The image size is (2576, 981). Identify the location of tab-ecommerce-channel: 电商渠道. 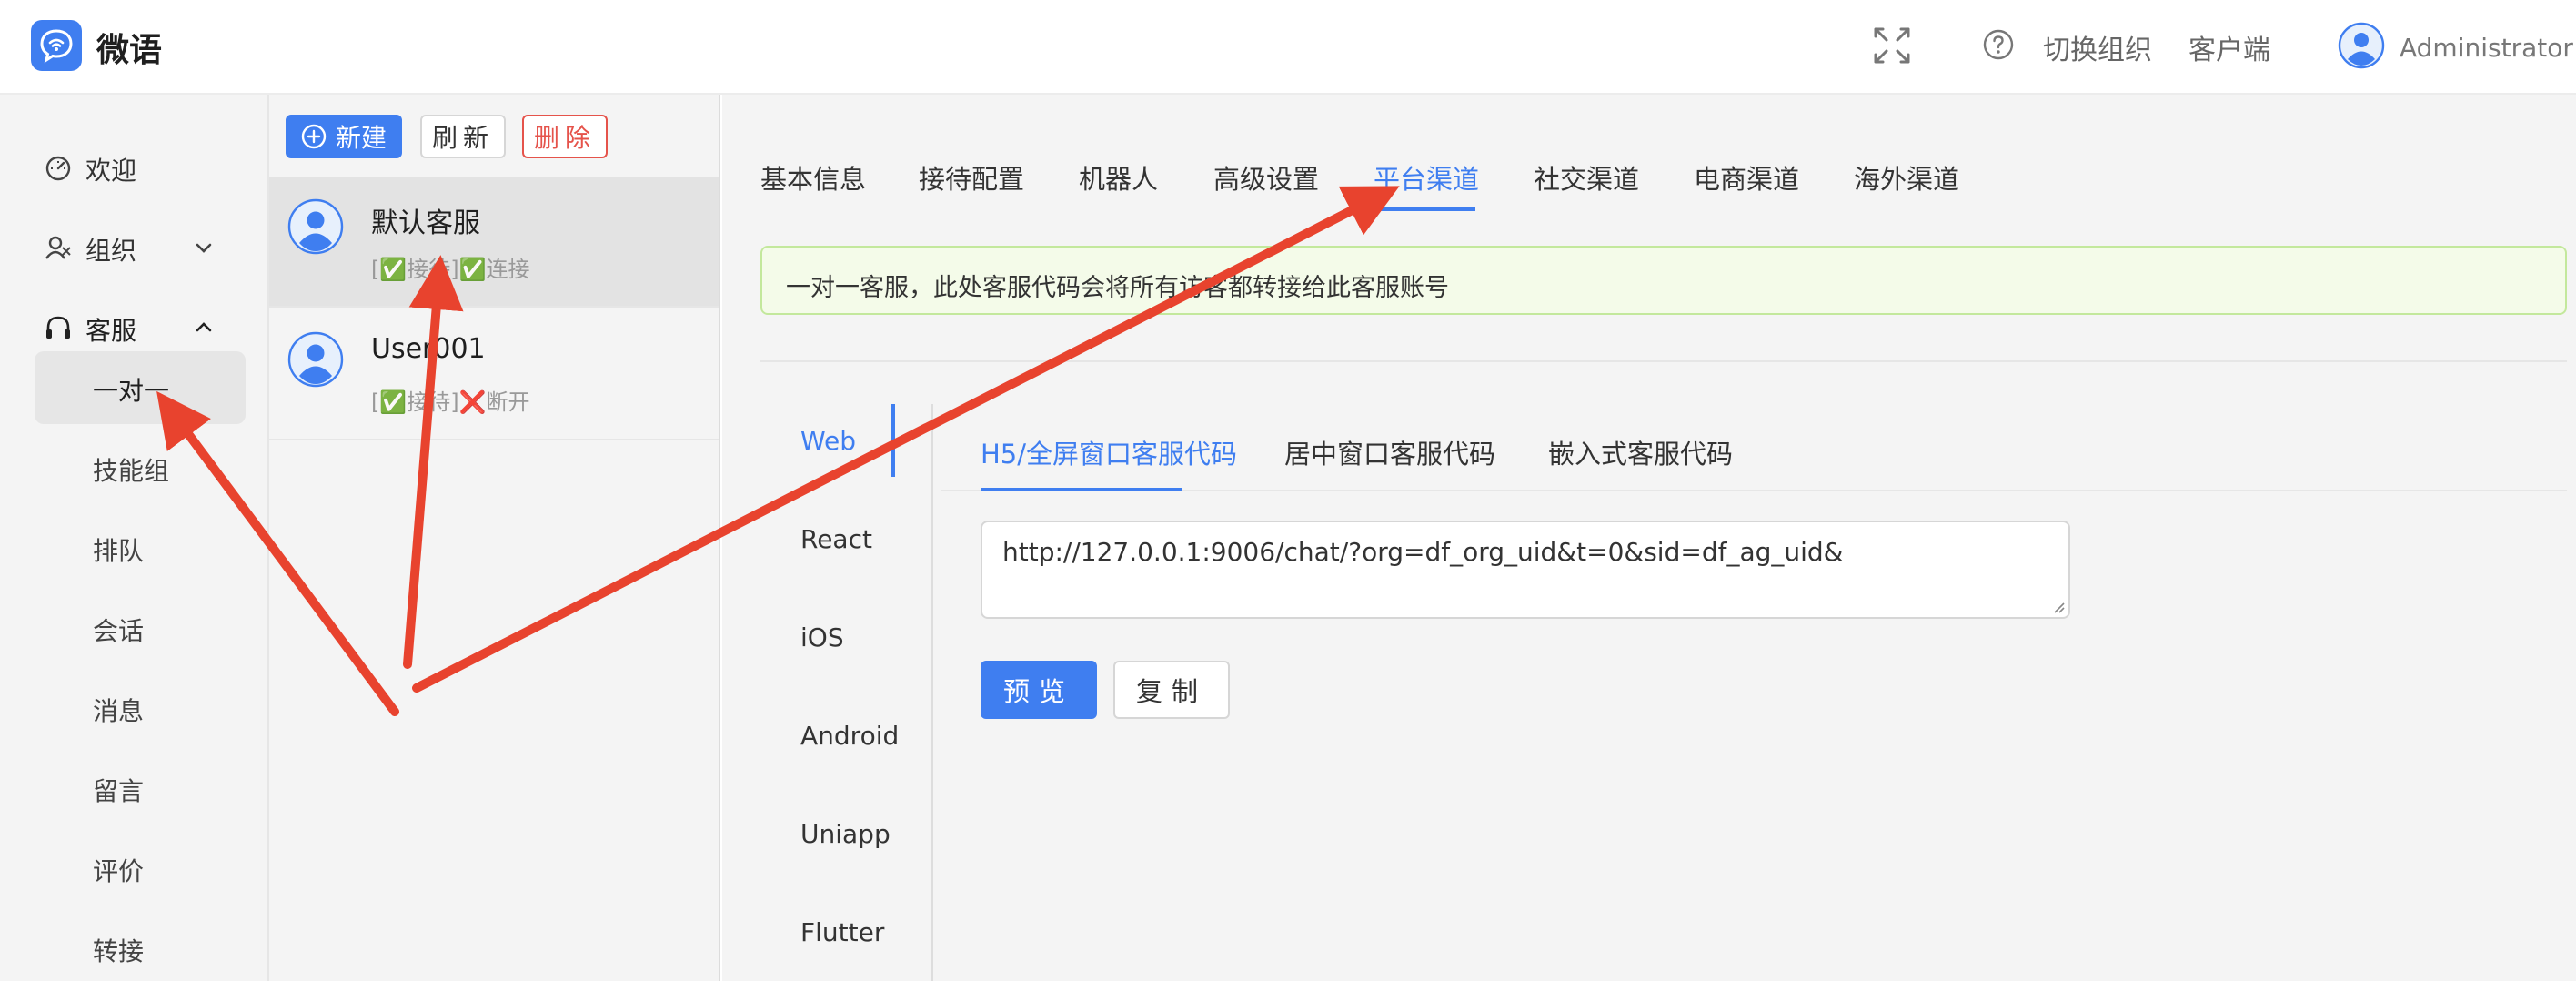
(1746, 177).